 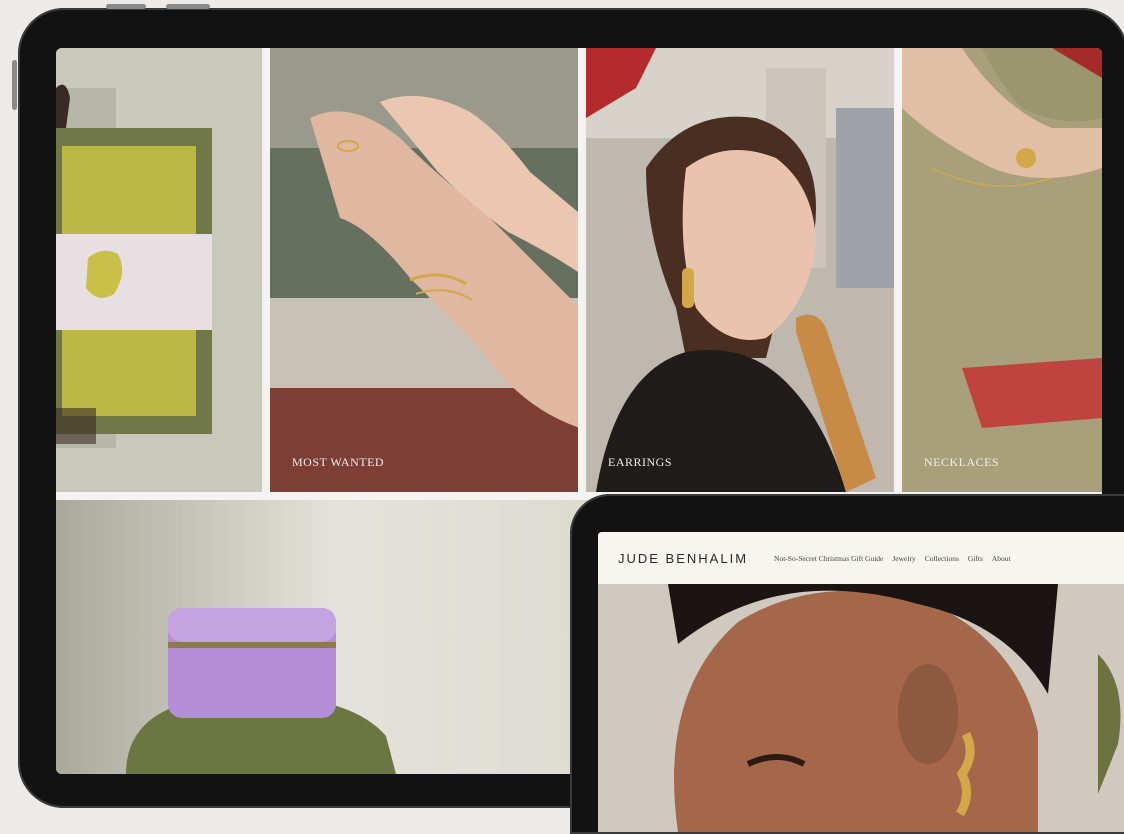 I want to click on tile-necklaces: NECKLACES, so click(x=1002, y=270).